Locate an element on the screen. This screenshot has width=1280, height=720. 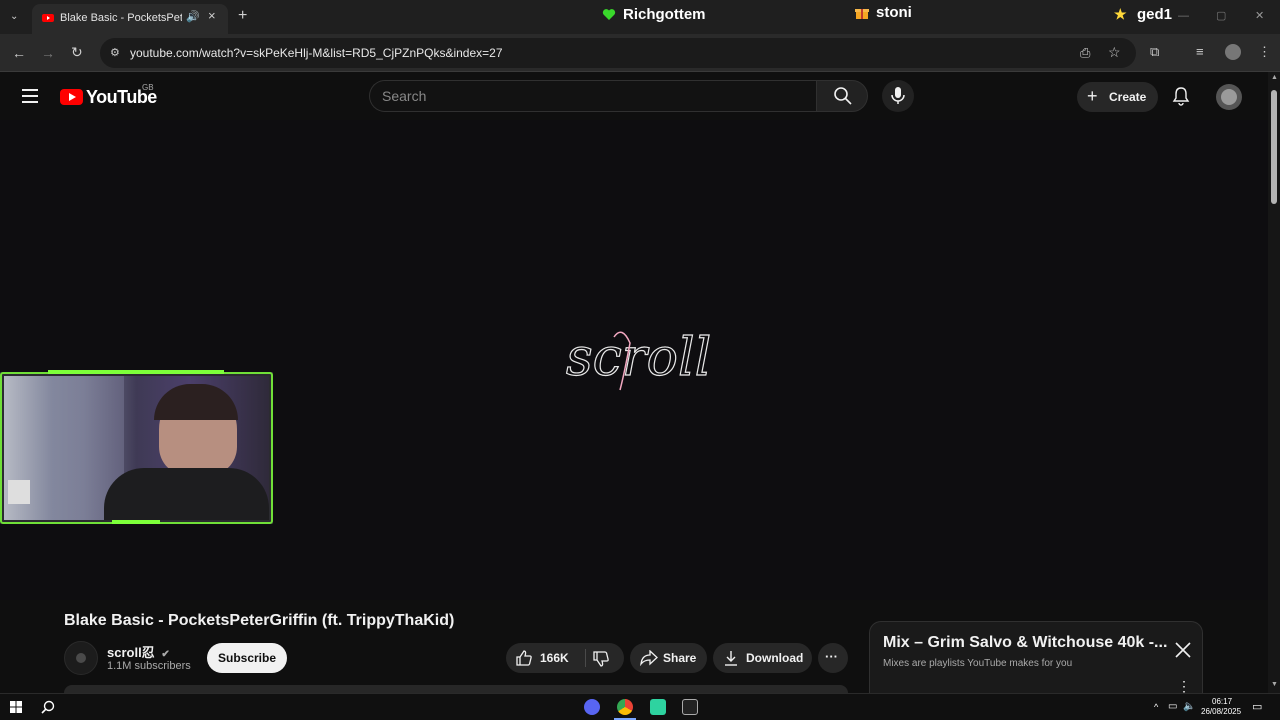
plus-icon: + is located at coordinates (1092, 96).